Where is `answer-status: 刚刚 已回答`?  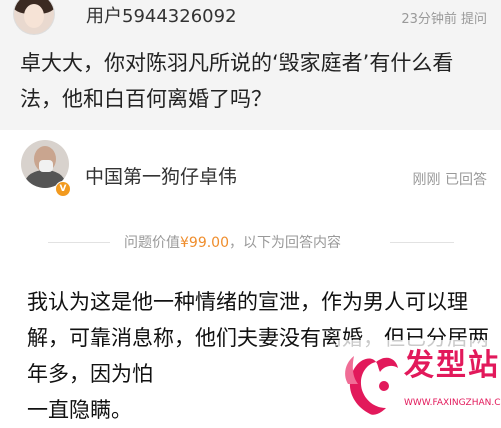 answer-status: 刚刚 已回答 is located at coordinates (449, 180).